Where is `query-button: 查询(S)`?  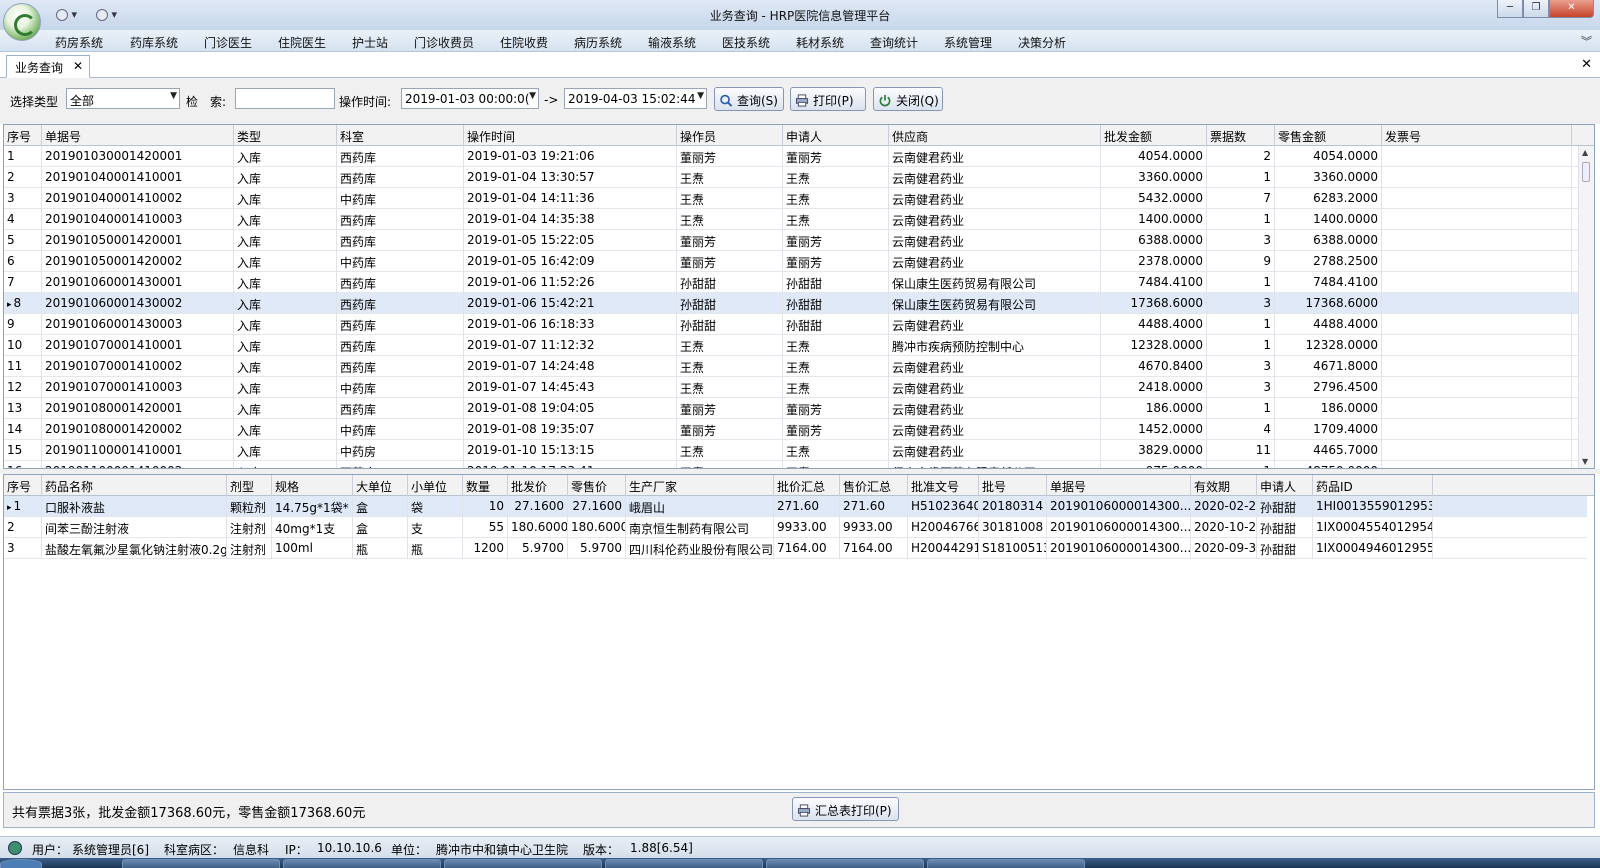
query-button: 查询(S) is located at coordinates (749, 99).